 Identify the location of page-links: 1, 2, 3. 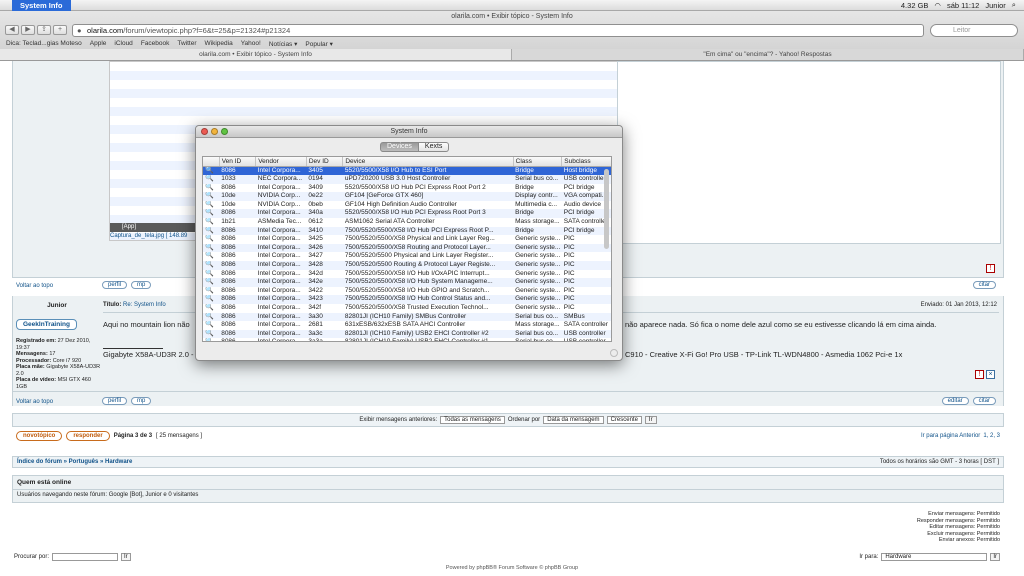
(991, 436).